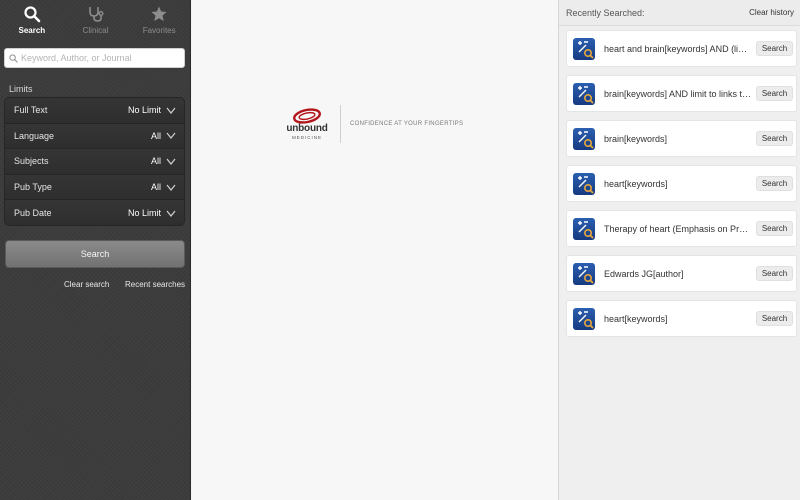 The height and width of the screenshot is (500, 800). Describe the element at coordinates (21, 89) in the screenshot. I see `limits-heading: Limits` at that location.